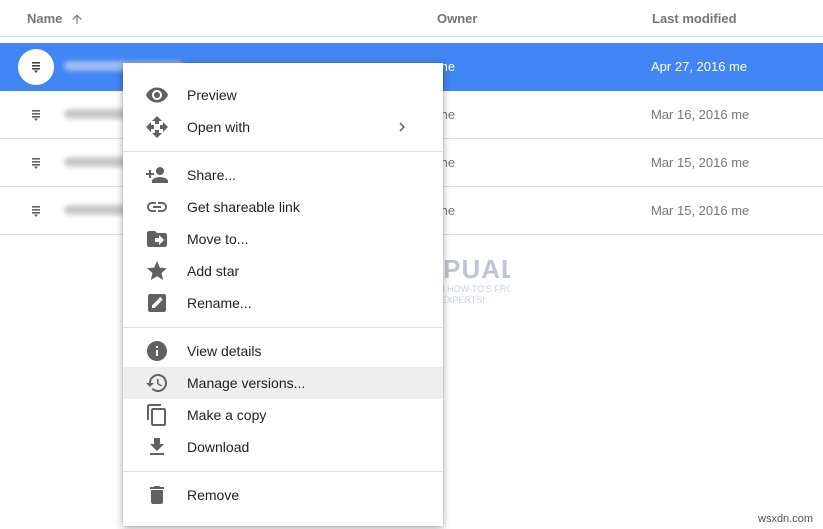  Describe the element at coordinates (283, 495) in the screenshot. I see `menu-item-remove: Remove` at that location.